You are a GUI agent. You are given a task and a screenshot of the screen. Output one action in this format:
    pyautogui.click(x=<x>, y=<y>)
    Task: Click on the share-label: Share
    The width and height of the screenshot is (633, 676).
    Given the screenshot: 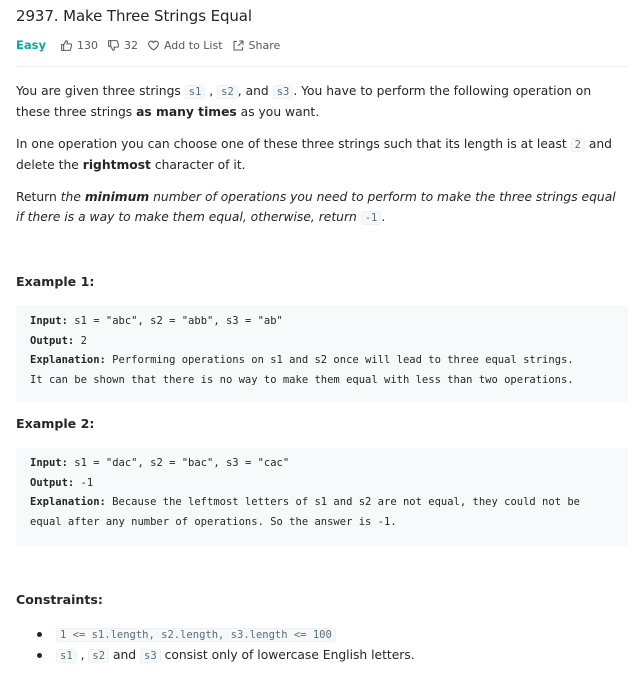 What is the action you would take?
    pyautogui.click(x=264, y=45)
    